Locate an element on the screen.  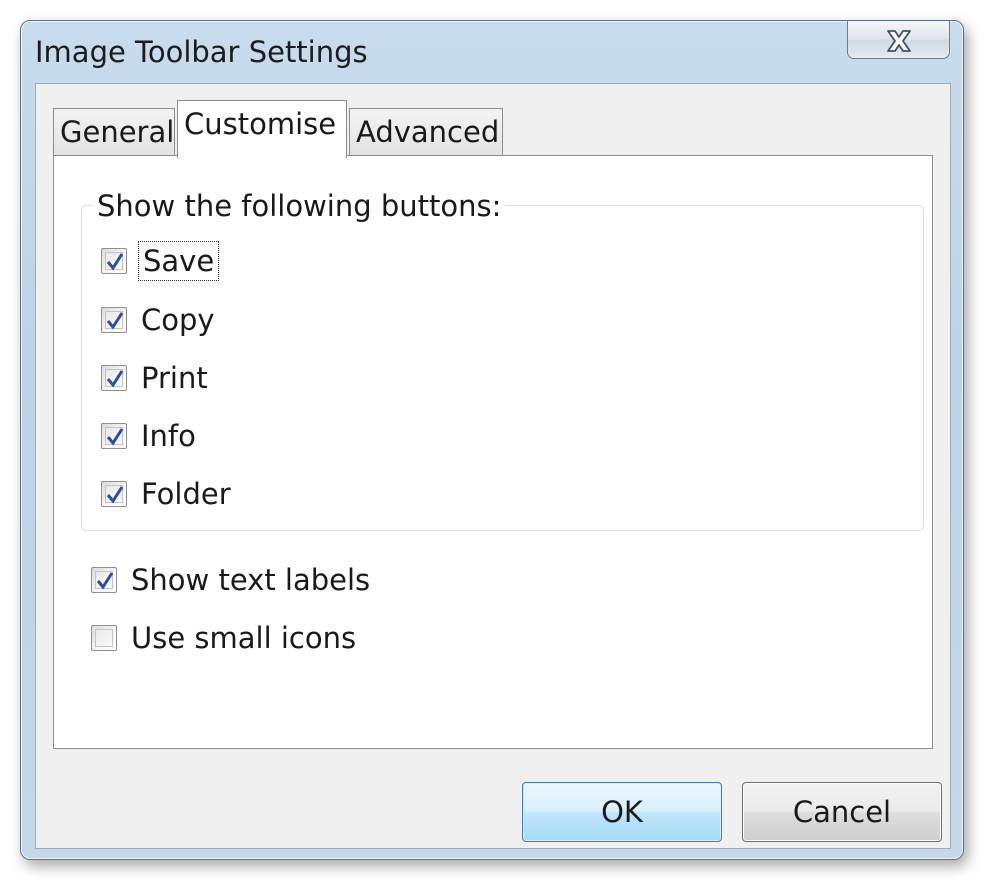
tab-advanced: Advanced is located at coordinates (426, 132).